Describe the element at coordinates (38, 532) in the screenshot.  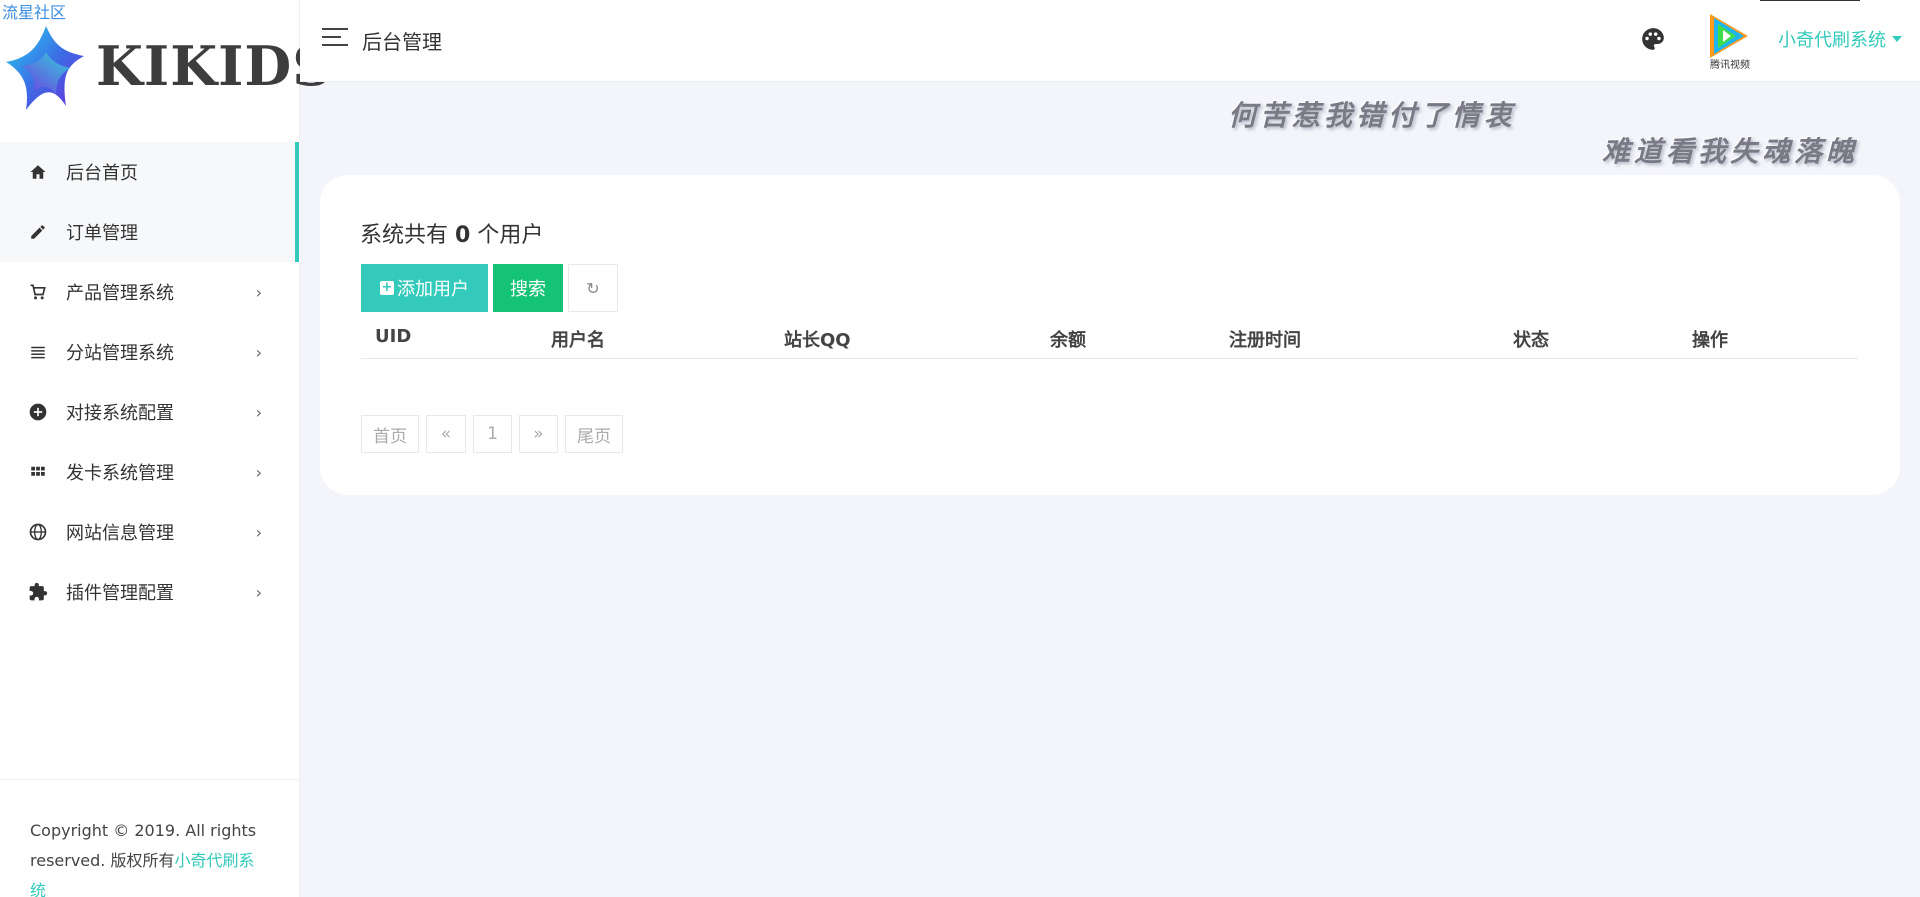
I see `globe-icon` at that location.